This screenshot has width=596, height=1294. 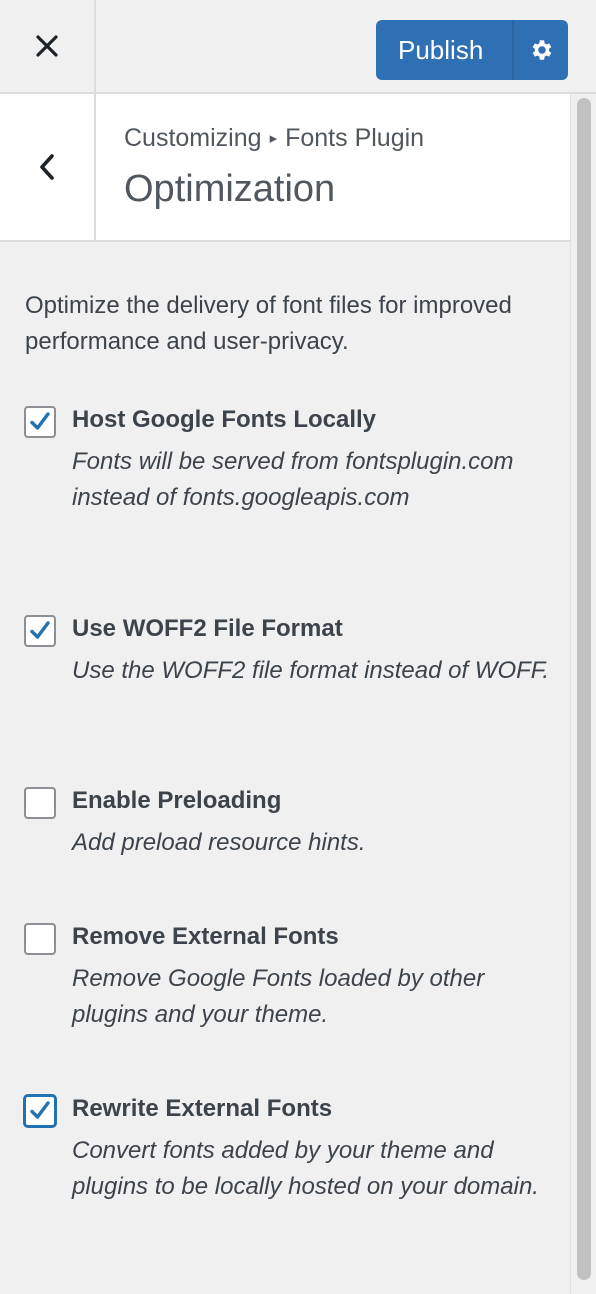 I want to click on breadcrumb: Customizing ▸ Fonts Plugin, so click(x=274, y=138).